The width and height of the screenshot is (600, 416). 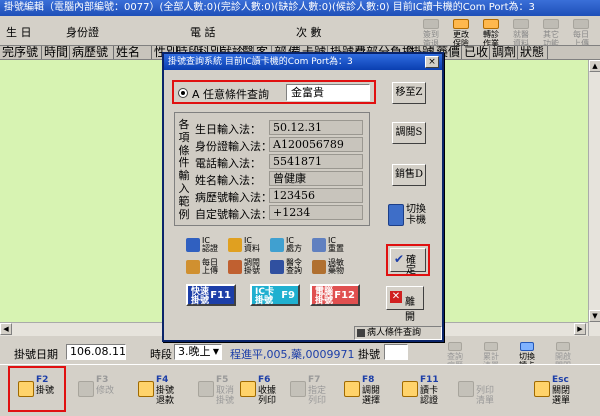 What do you see at coordinates (133, 52) in the screenshot?
I see `column-header: 姓名` at bounding box center [133, 52].